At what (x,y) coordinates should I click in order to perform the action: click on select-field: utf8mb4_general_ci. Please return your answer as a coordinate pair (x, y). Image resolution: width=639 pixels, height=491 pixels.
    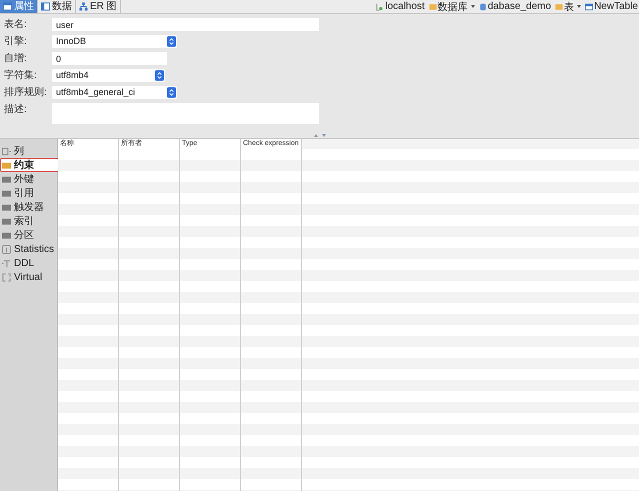
    Looking at the image, I should click on (114, 92).